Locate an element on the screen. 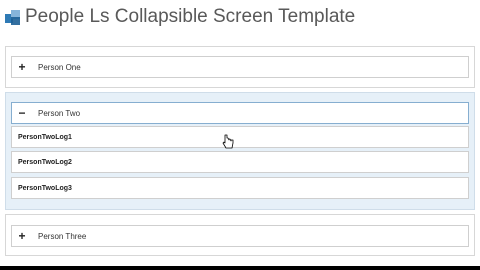 This screenshot has width=480, height=270. page-title: People Ls Collapsible Screen Template is located at coordinates (190, 16).